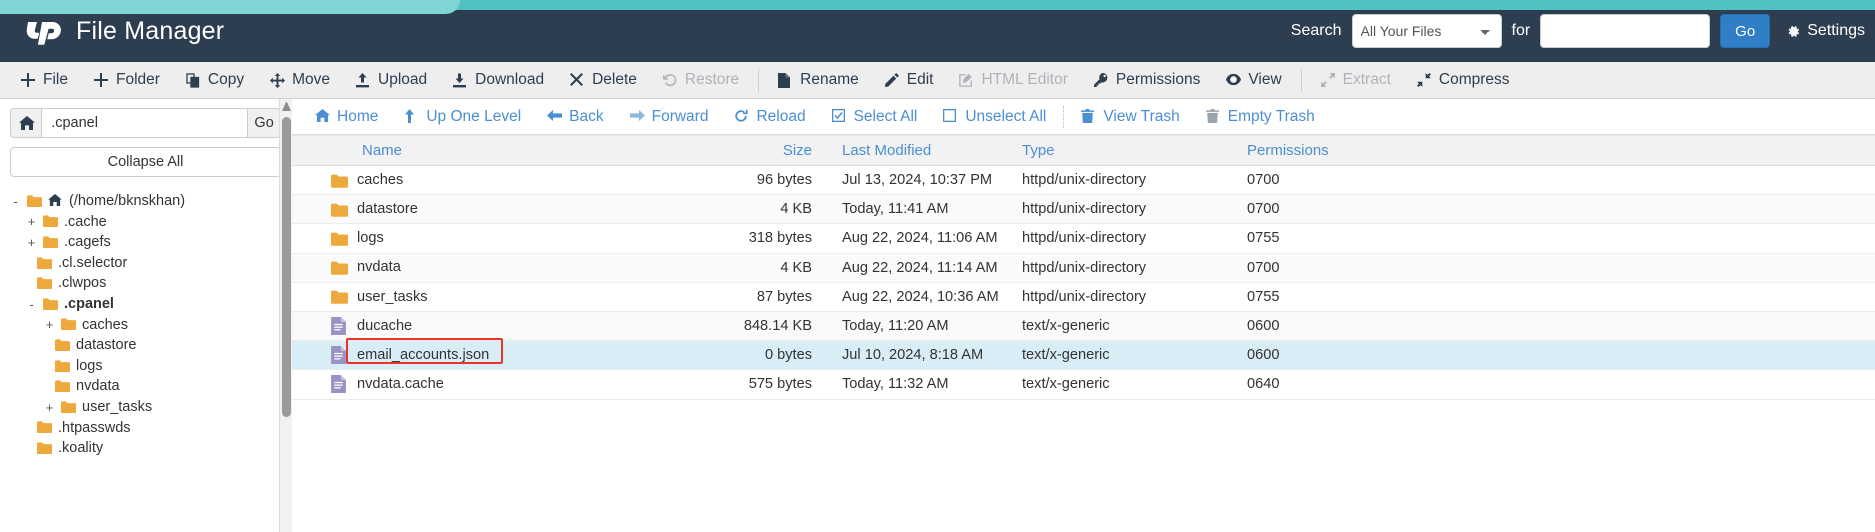 This screenshot has width=1875, height=532. Describe the element at coordinates (909, 80) in the screenshot. I see `toolbar-item-edit: Edit` at that location.